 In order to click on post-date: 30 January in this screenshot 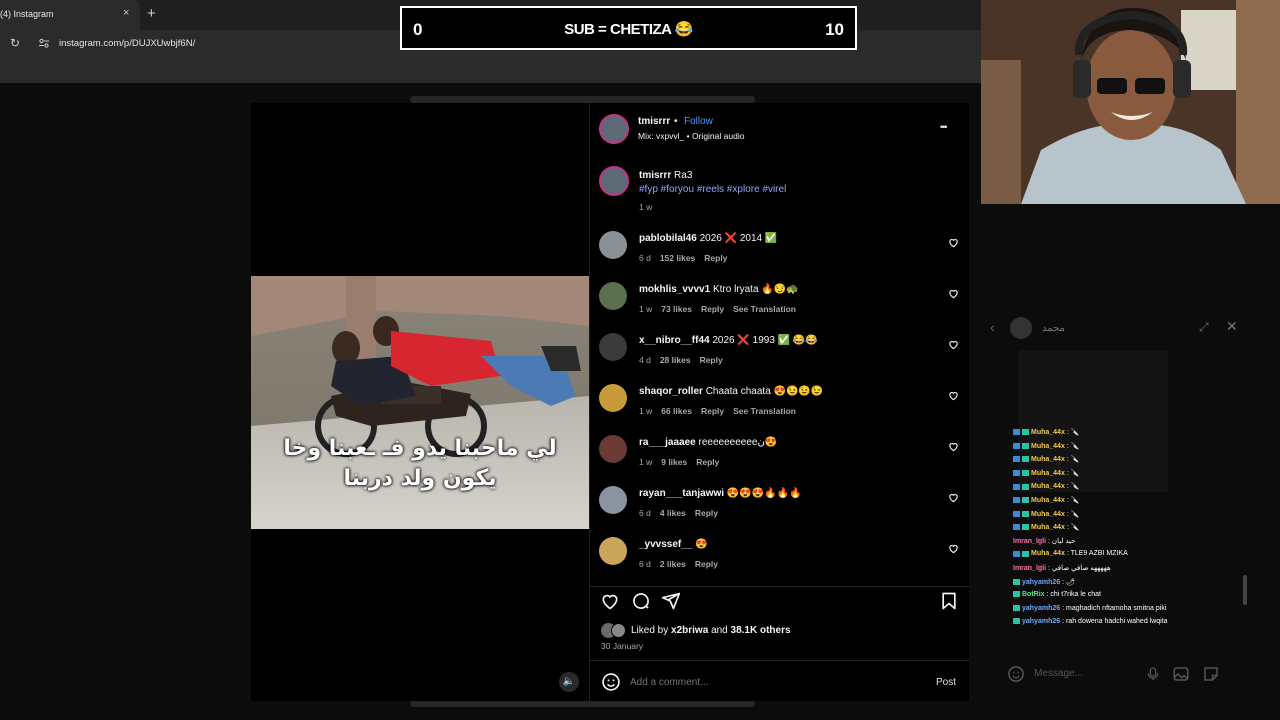, I will do `click(622, 646)`.